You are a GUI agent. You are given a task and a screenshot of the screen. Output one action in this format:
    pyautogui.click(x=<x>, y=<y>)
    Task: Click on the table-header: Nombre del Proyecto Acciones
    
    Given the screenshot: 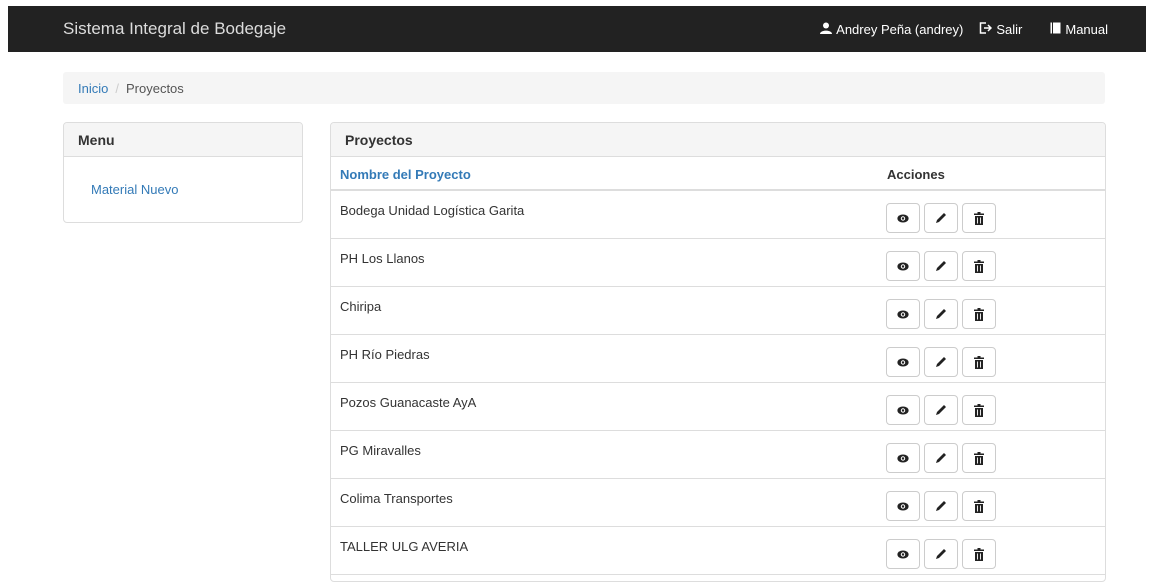 What is the action you would take?
    pyautogui.click(x=718, y=174)
    